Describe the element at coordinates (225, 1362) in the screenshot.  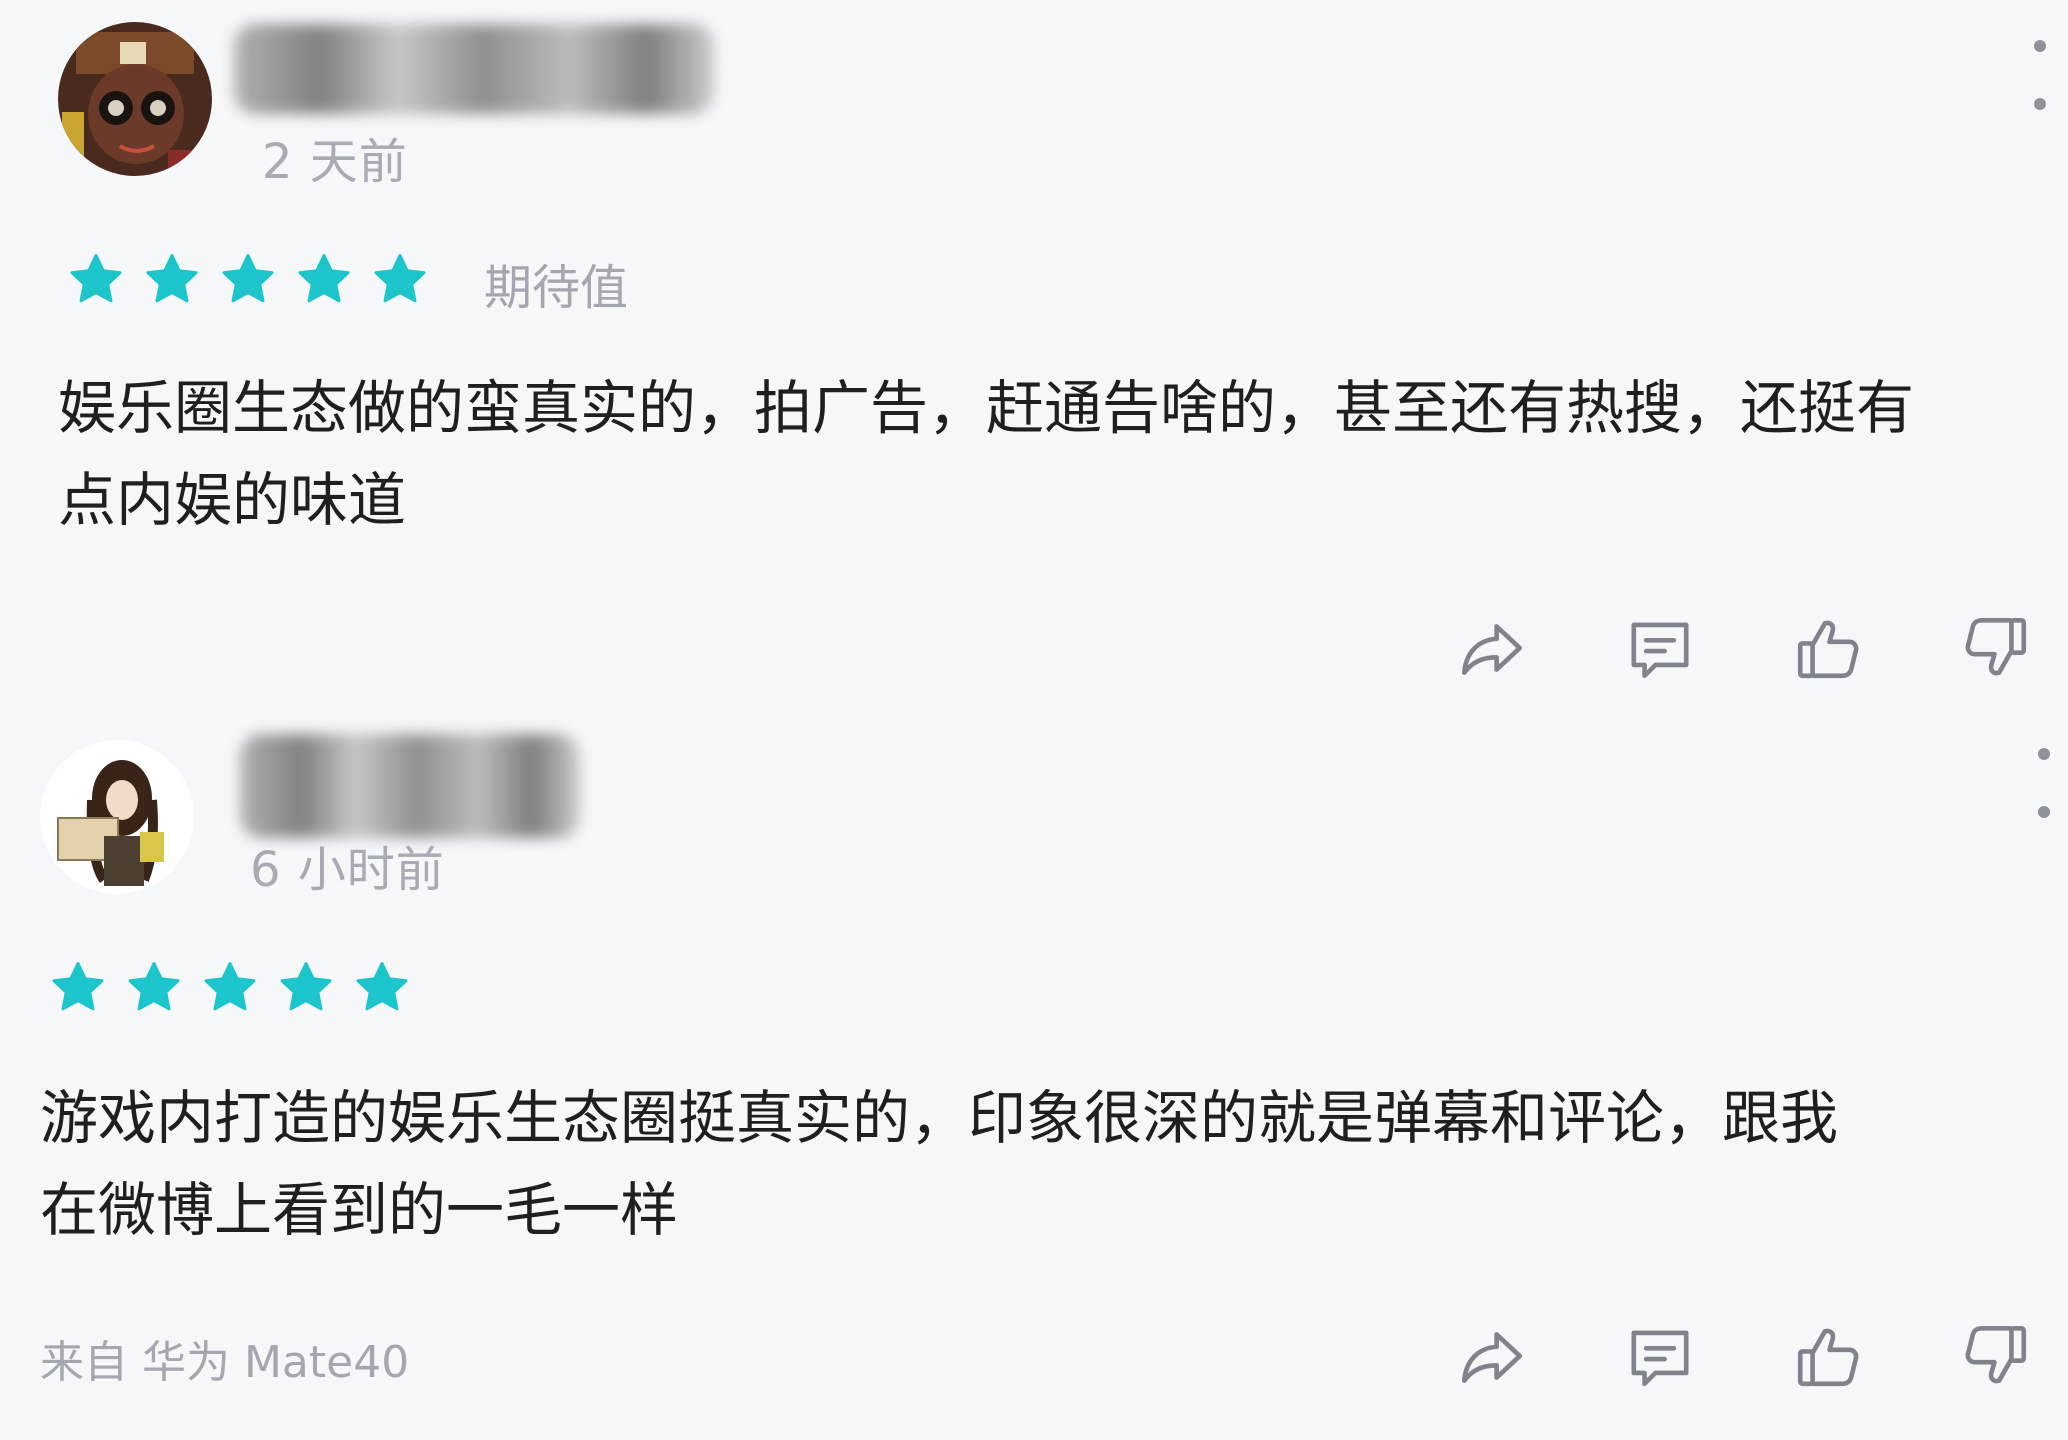
I see `device-source: 来自 华为 Mate40` at that location.